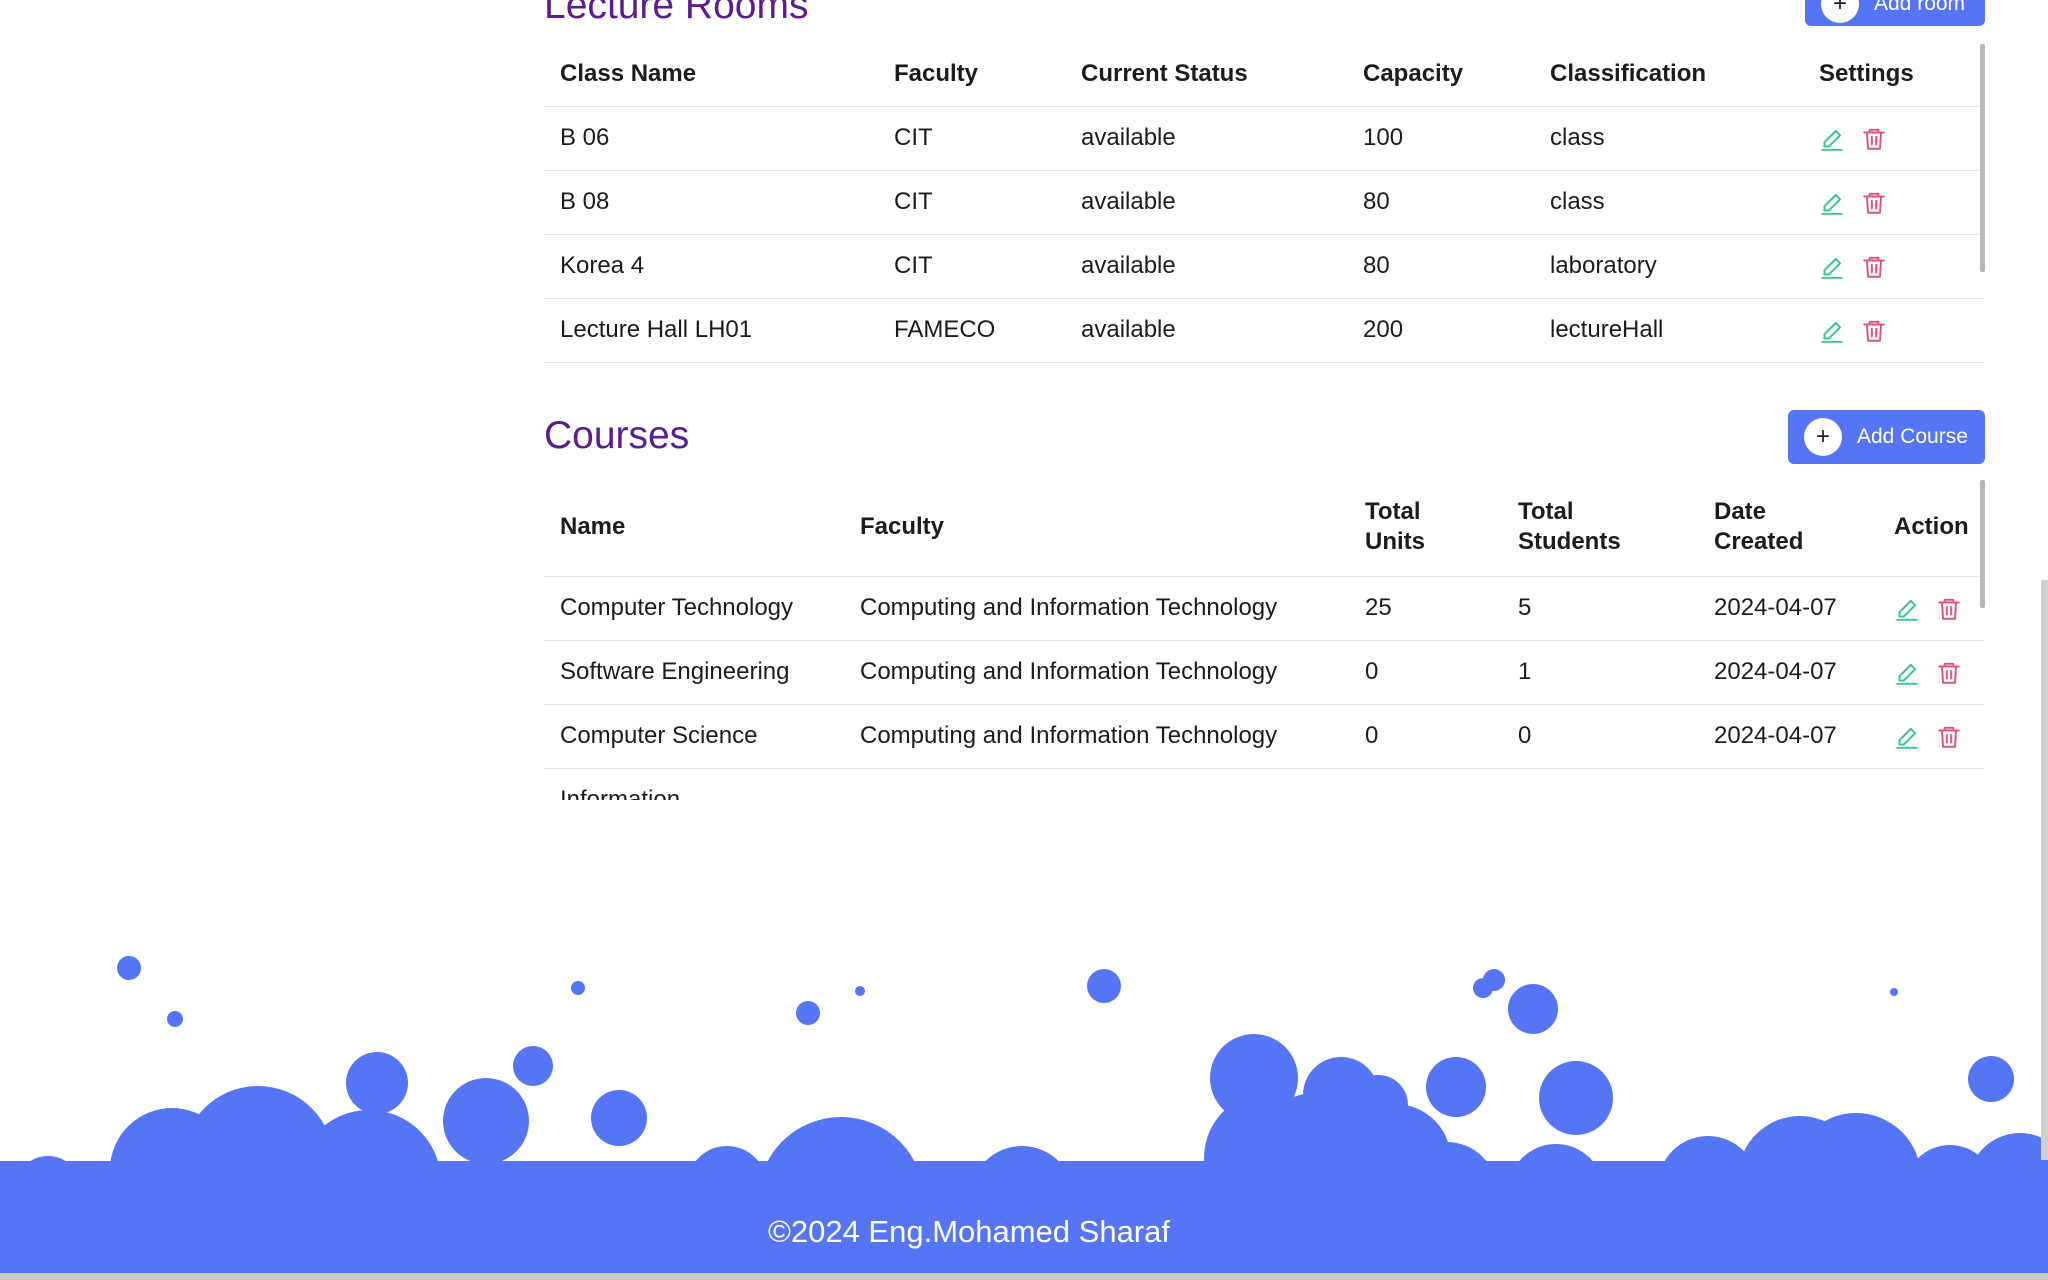 Image resolution: width=2048 pixels, height=1280 pixels. Describe the element at coordinates (711, 265) in the screenshot. I see `room-name-cell: Korea 4` at that location.